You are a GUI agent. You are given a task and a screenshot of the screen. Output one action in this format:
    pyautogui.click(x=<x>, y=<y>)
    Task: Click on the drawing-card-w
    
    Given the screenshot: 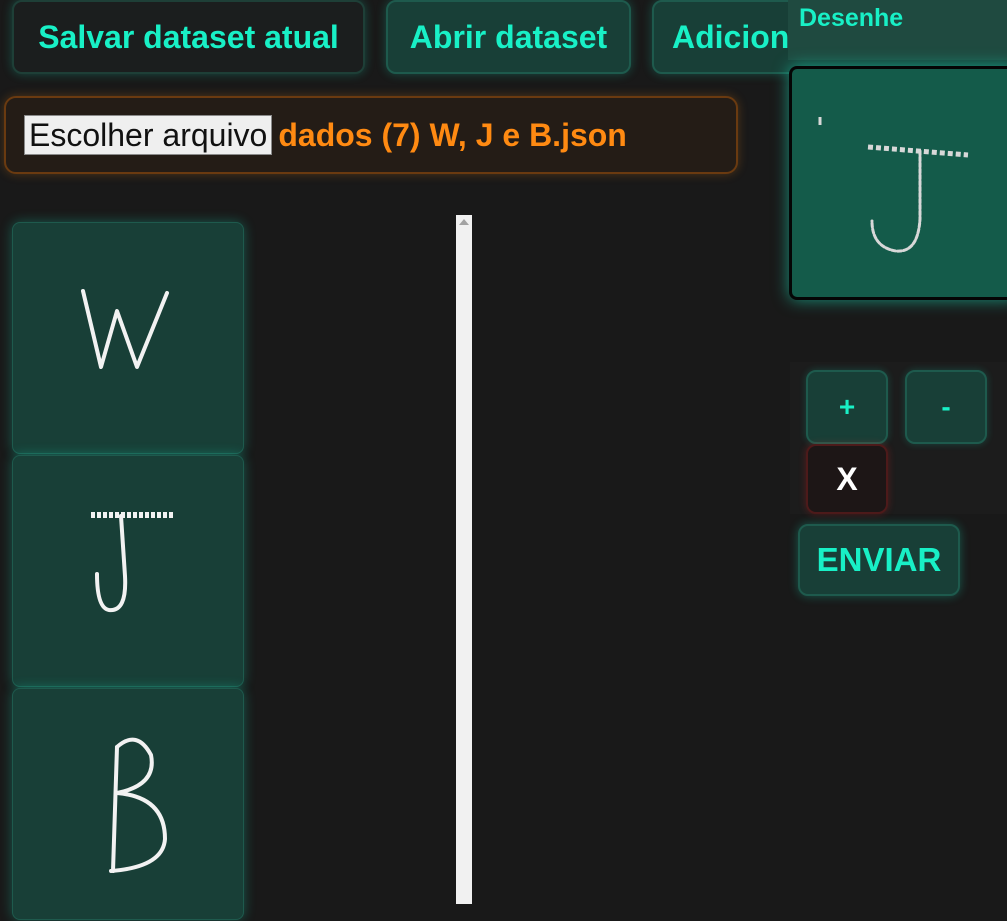 What is the action you would take?
    pyautogui.click(x=128, y=338)
    